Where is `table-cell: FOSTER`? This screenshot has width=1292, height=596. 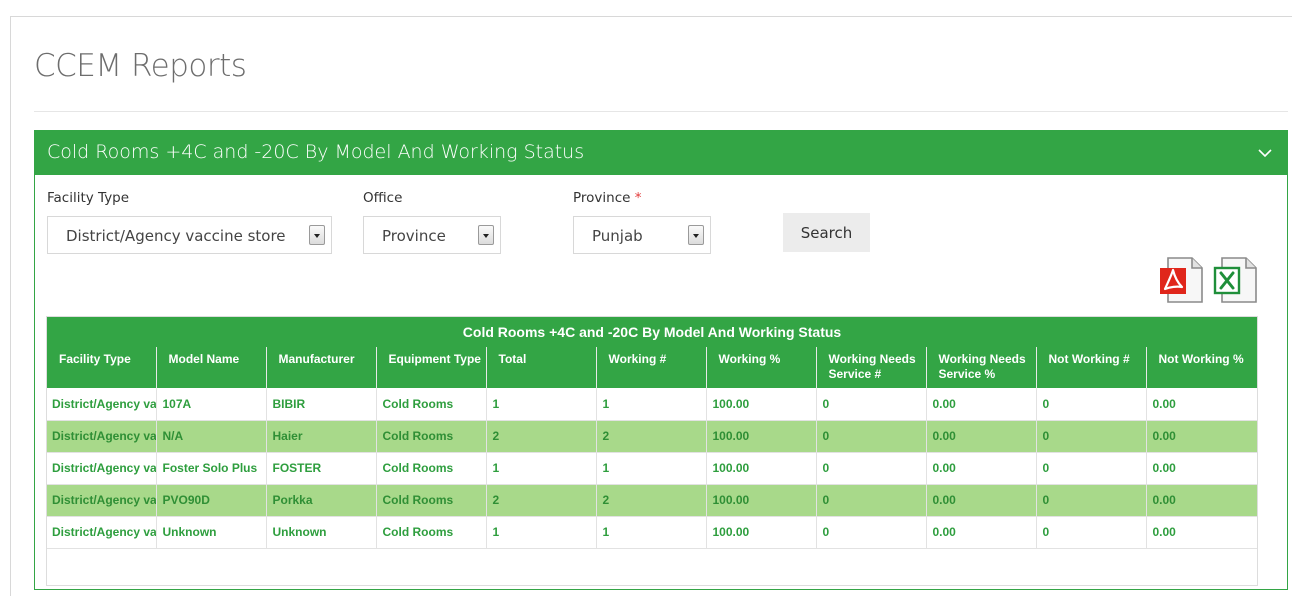 table-cell: FOSTER is located at coordinates (321, 468).